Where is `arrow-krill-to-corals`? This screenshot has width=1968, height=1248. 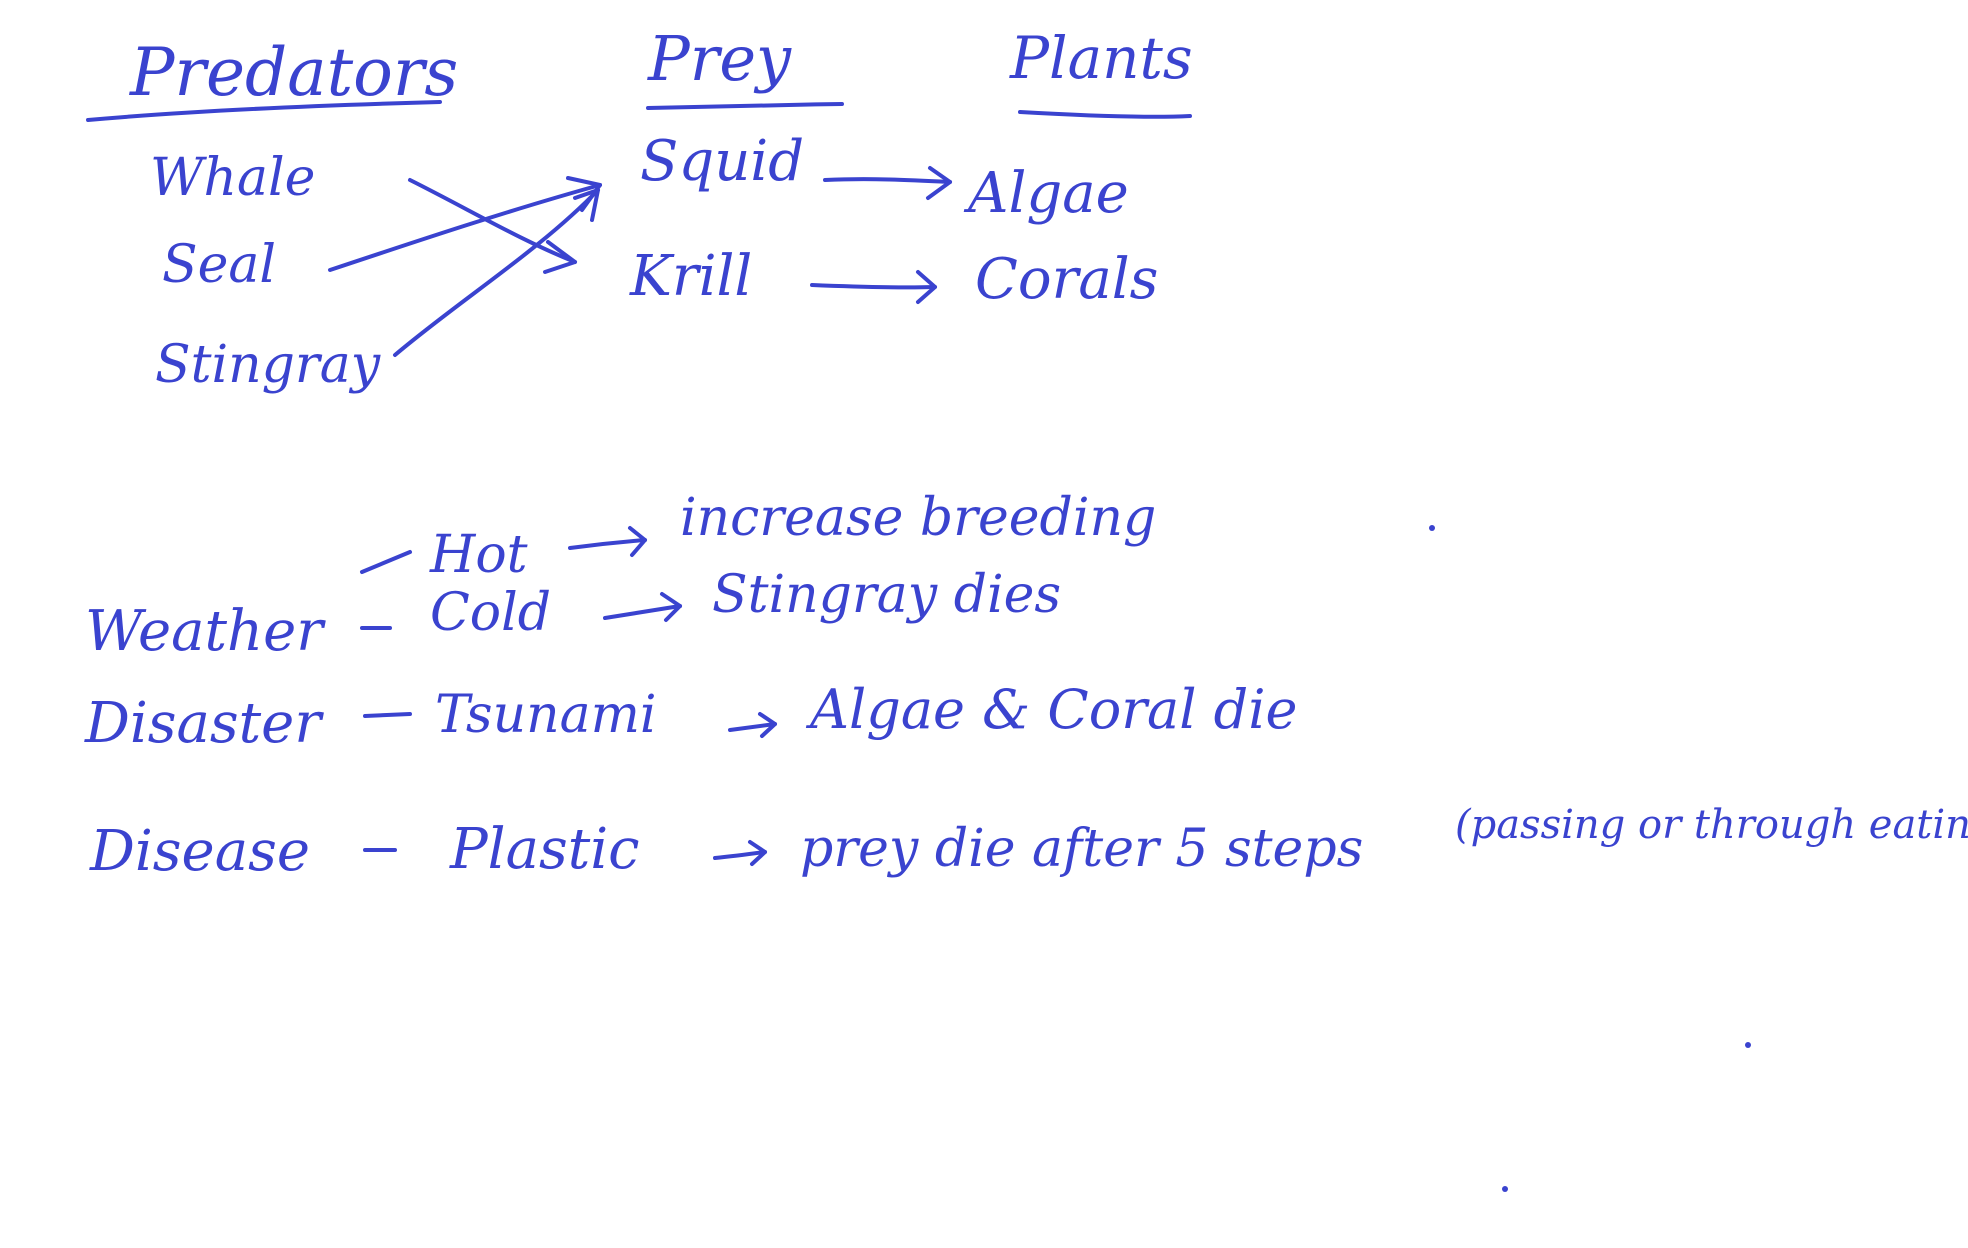 arrow-krill-to-corals is located at coordinates (873, 286).